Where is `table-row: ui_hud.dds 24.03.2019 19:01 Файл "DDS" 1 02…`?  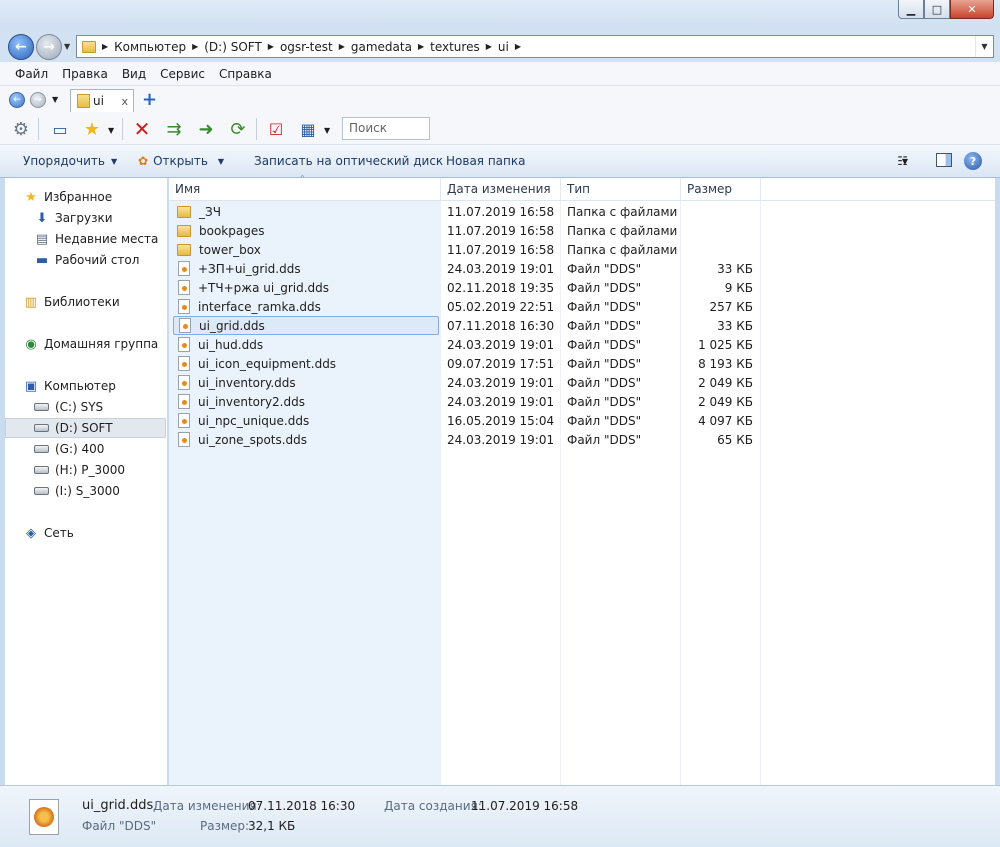 table-row: ui_hud.dds 24.03.2019 19:01 Файл "DDS" 1 02… is located at coordinates (584, 344).